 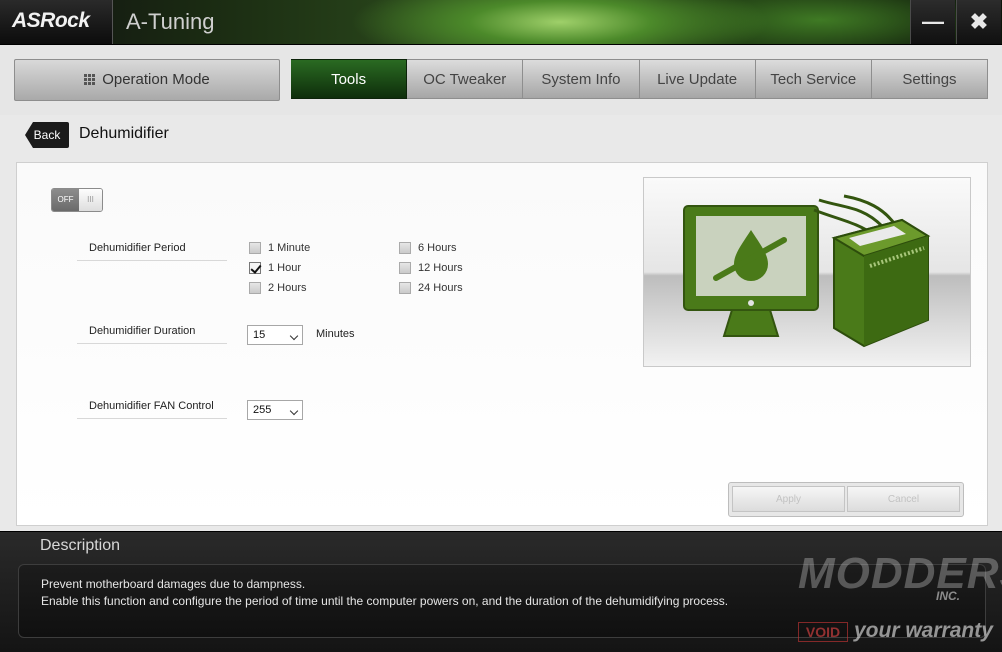 What do you see at coordinates (47, 135) in the screenshot?
I see `back-button: Back` at bounding box center [47, 135].